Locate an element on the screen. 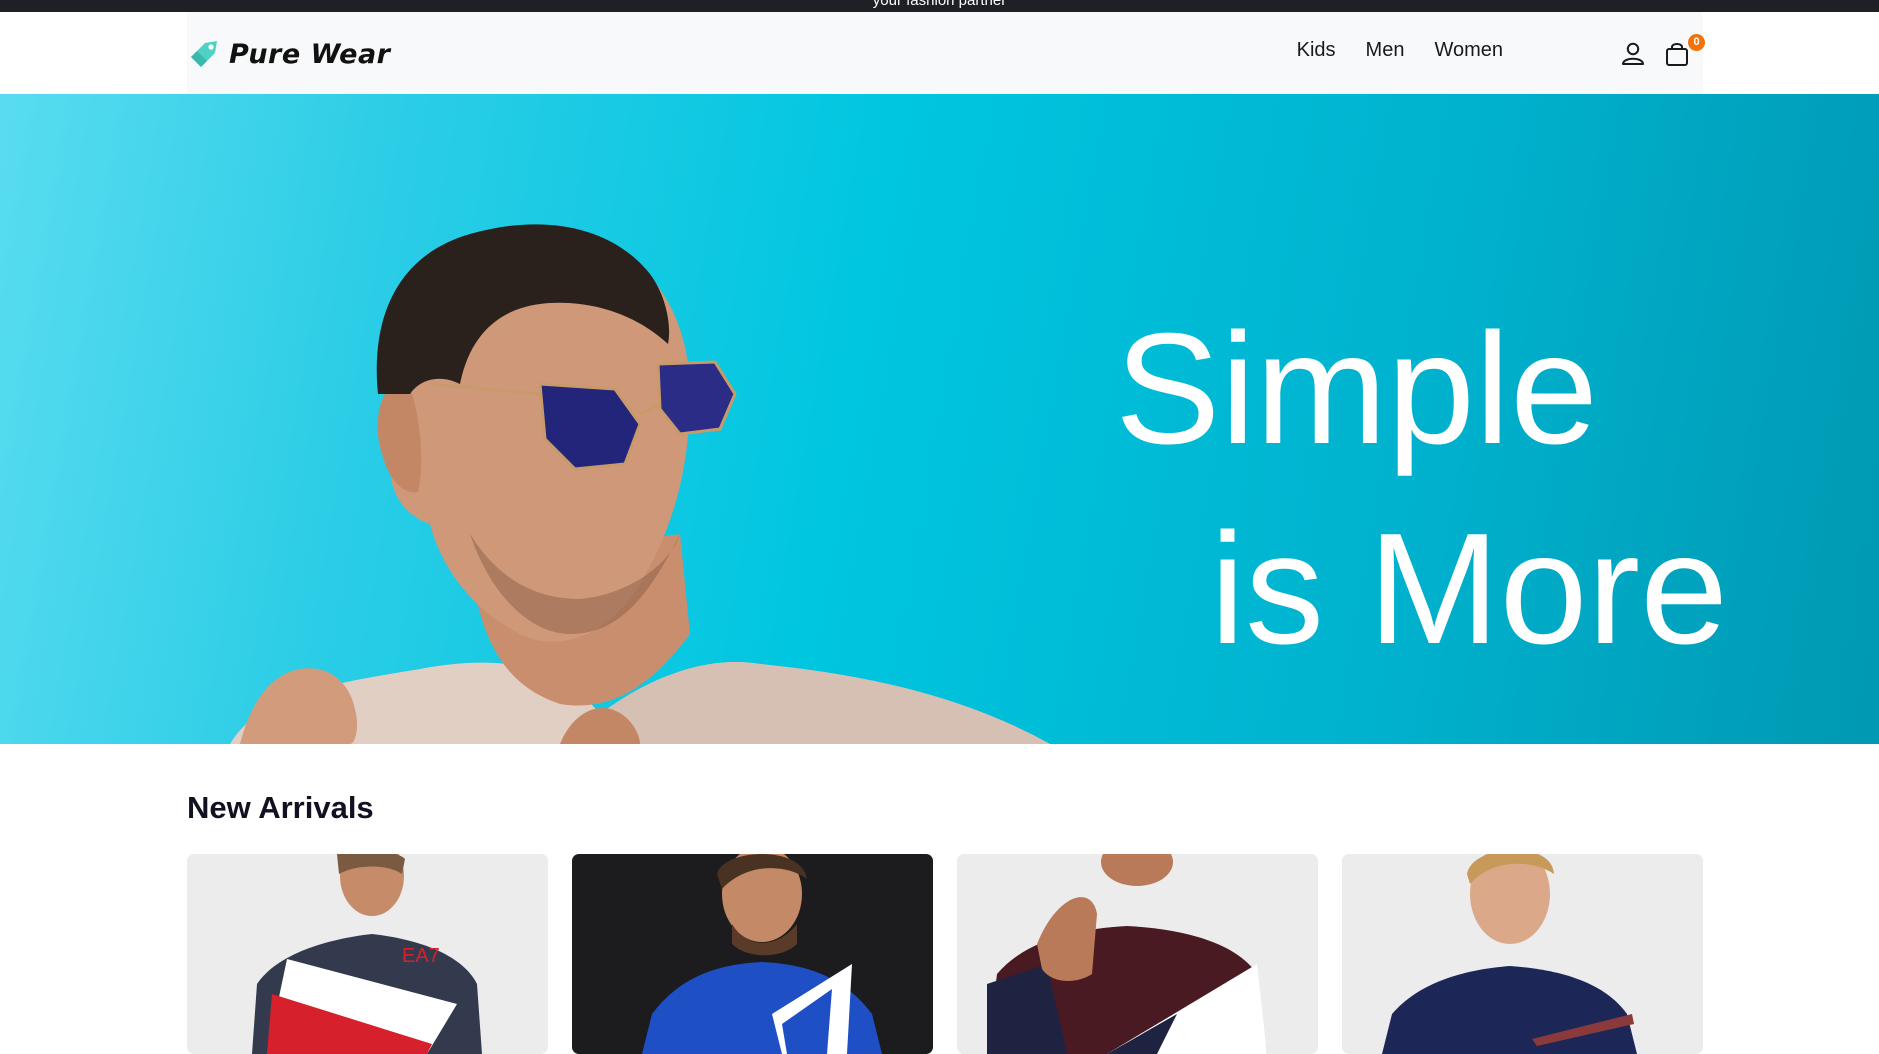  nav-link-men: Men is located at coordinates (1385, 50).